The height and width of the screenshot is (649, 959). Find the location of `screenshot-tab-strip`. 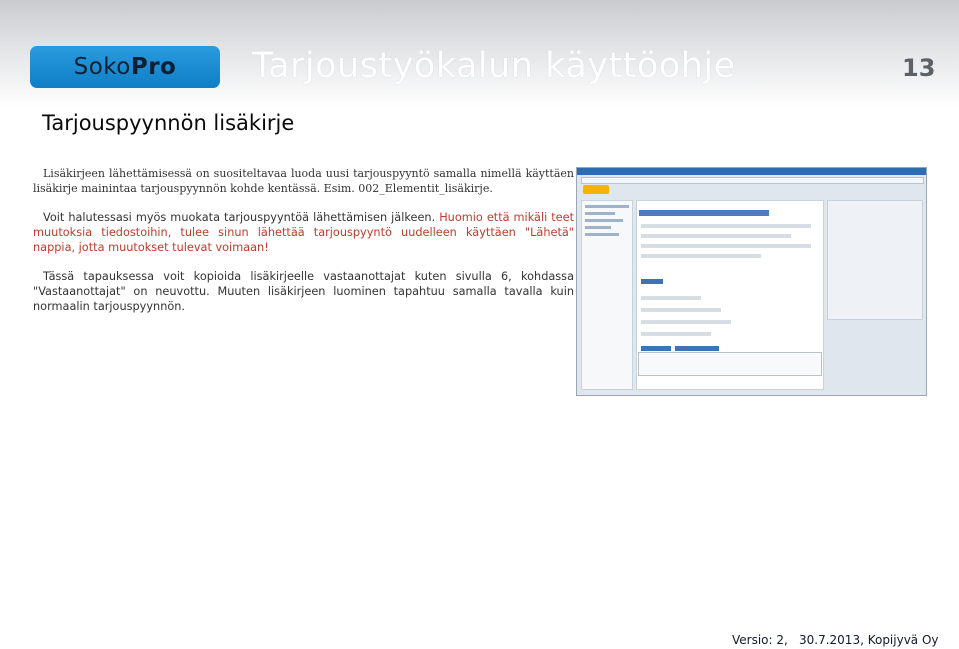

screenshot-tab-strip is located at coordinates (704, 213).